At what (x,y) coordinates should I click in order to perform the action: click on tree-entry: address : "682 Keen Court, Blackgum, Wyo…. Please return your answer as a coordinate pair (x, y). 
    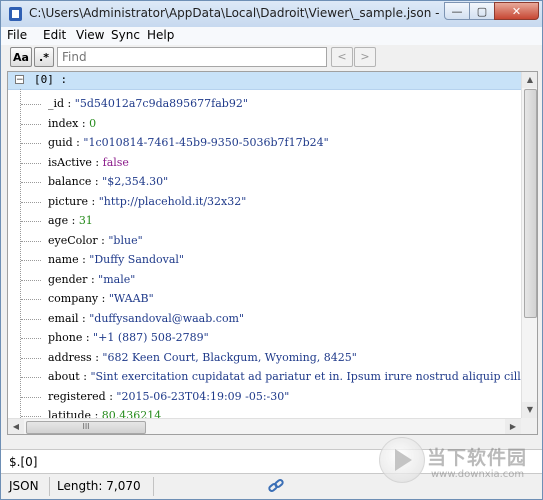
    Looking at the image, I should click on (202, 358).